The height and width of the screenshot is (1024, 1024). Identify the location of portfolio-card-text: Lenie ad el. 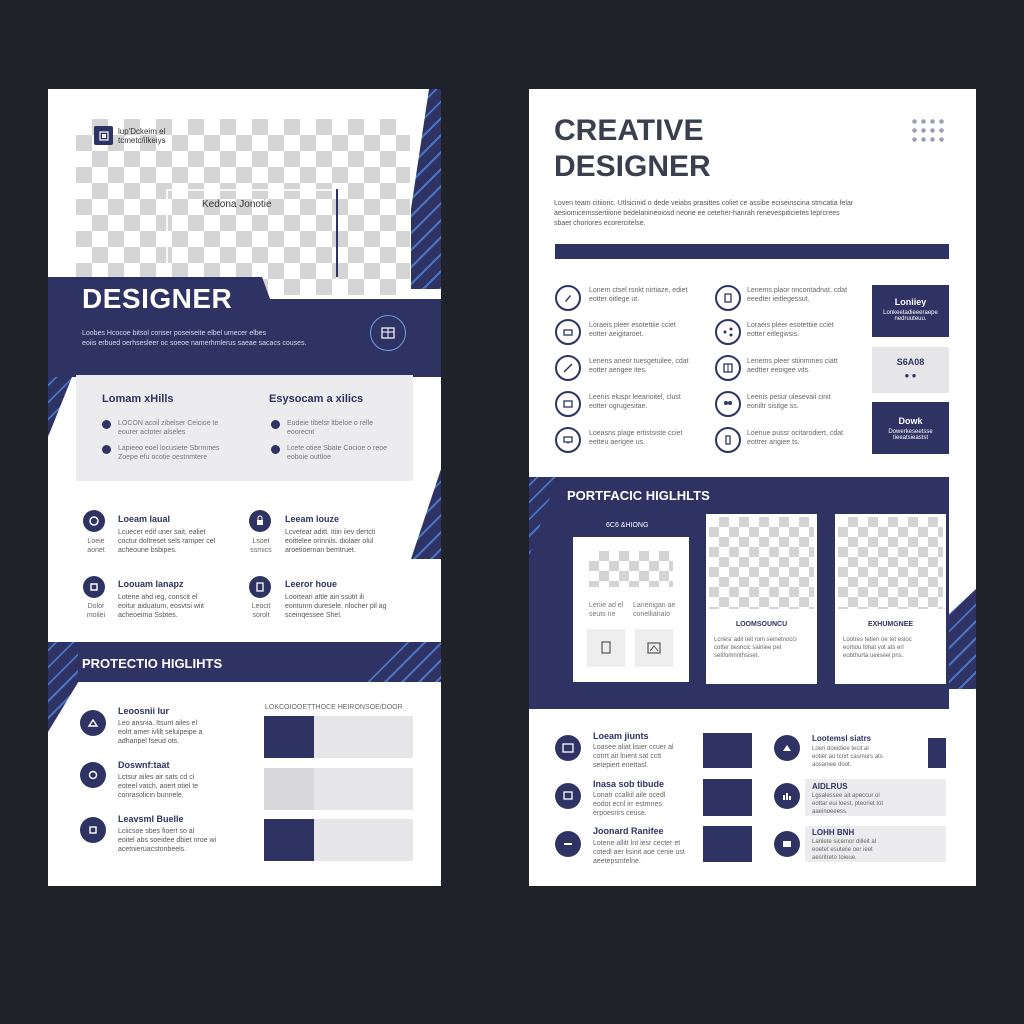
(606, 605).